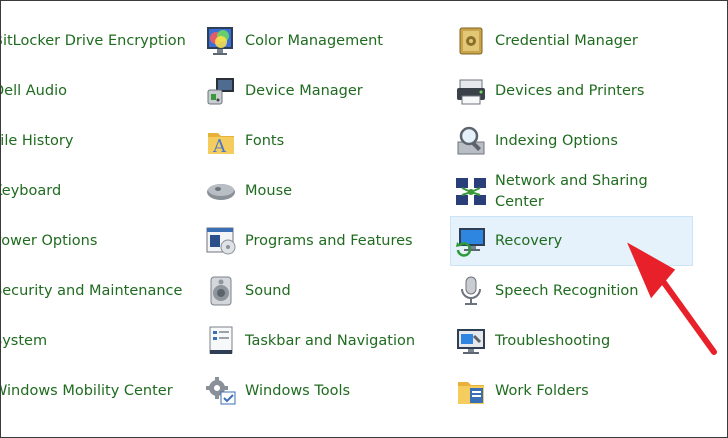  Describe the element at coordinates (219, 146) in the screenshot. I see `svg-text: A` at that location.